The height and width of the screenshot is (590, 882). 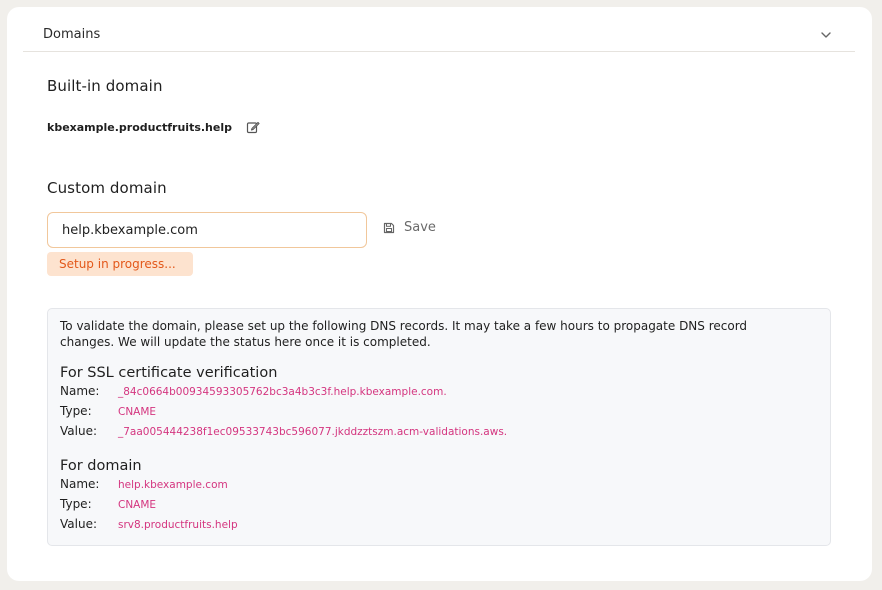 What do you see at coordinates (439, 527) in the screenshot?
I see `domain-value-row: Value: srv8.productfruits.help` at bounding box center [439, 527].